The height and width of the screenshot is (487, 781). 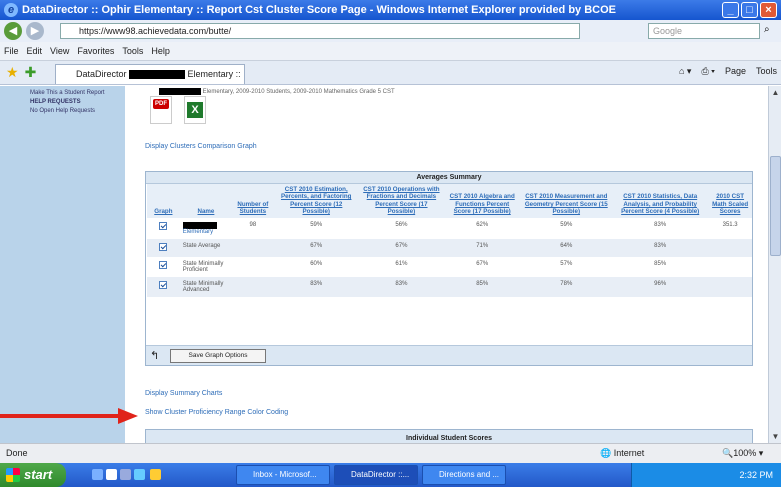 What do you see at coordinates (11, 10) in the screenshot?
I see `ie-icon: e` at bounding box center [11, 10].